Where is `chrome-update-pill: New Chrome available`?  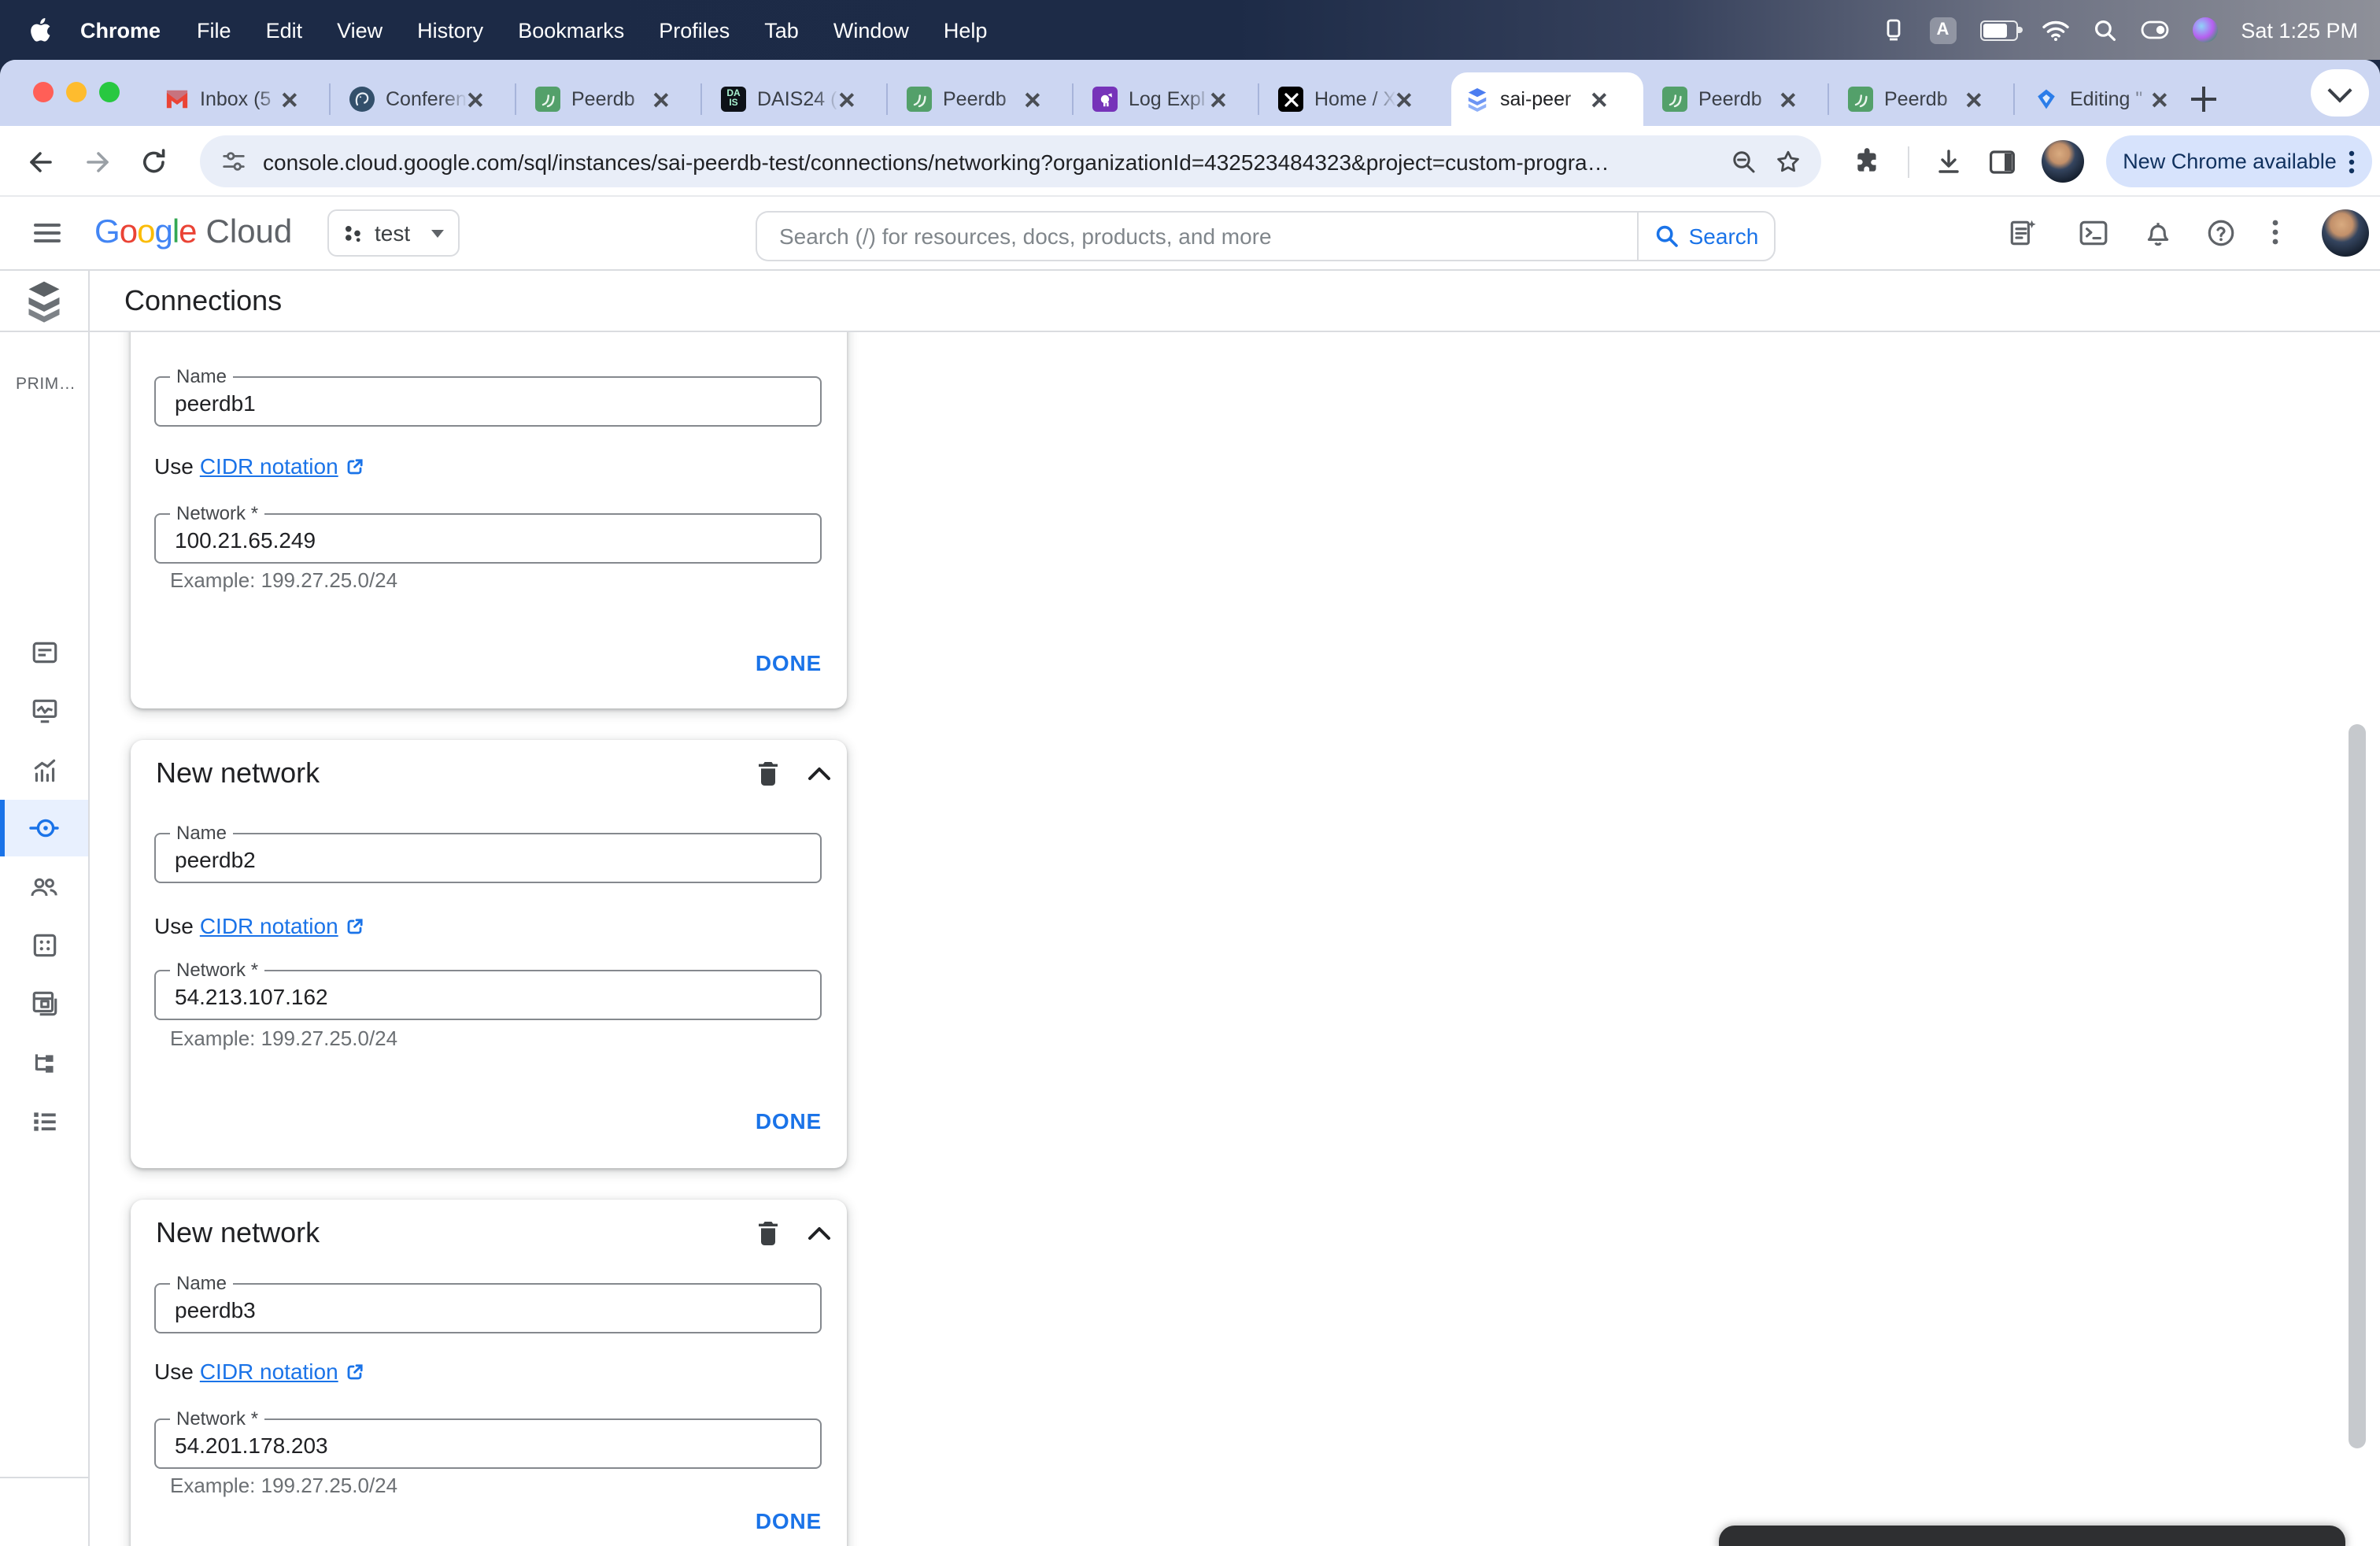 chrome-update-pill: New Chrome available is located at coordinates (2239, 161).